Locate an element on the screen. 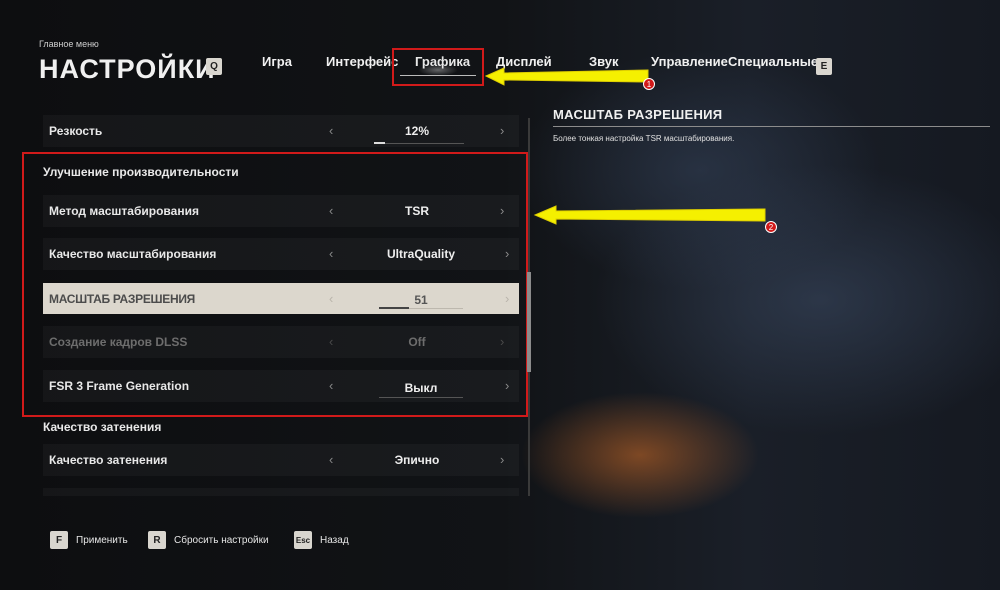 Image resolution: width=1000 pixels, height=590 pixels. annotation-badge-1: 1 is located at coordinates (649, 84).